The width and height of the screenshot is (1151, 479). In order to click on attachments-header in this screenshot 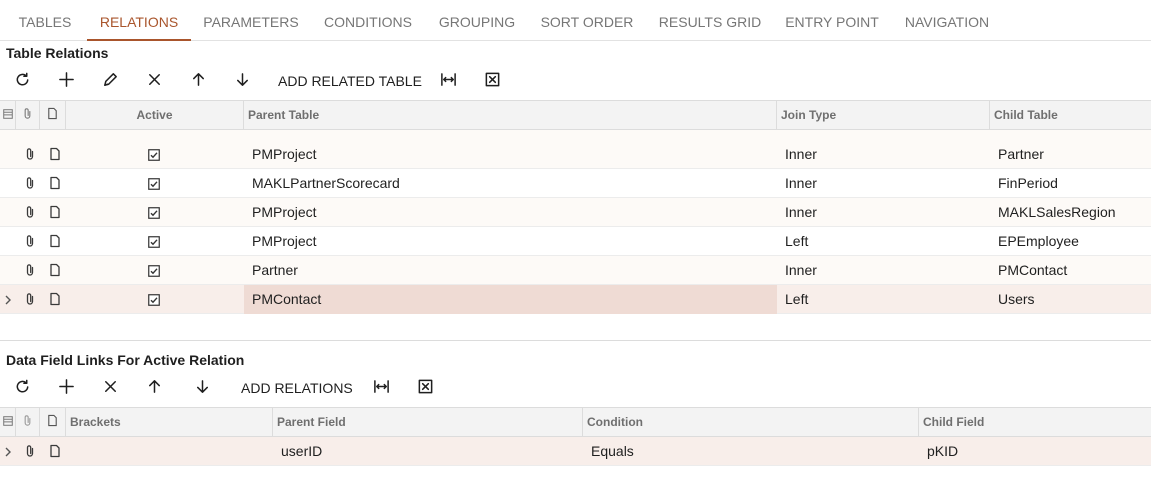, I will do `click(28, 115)`.